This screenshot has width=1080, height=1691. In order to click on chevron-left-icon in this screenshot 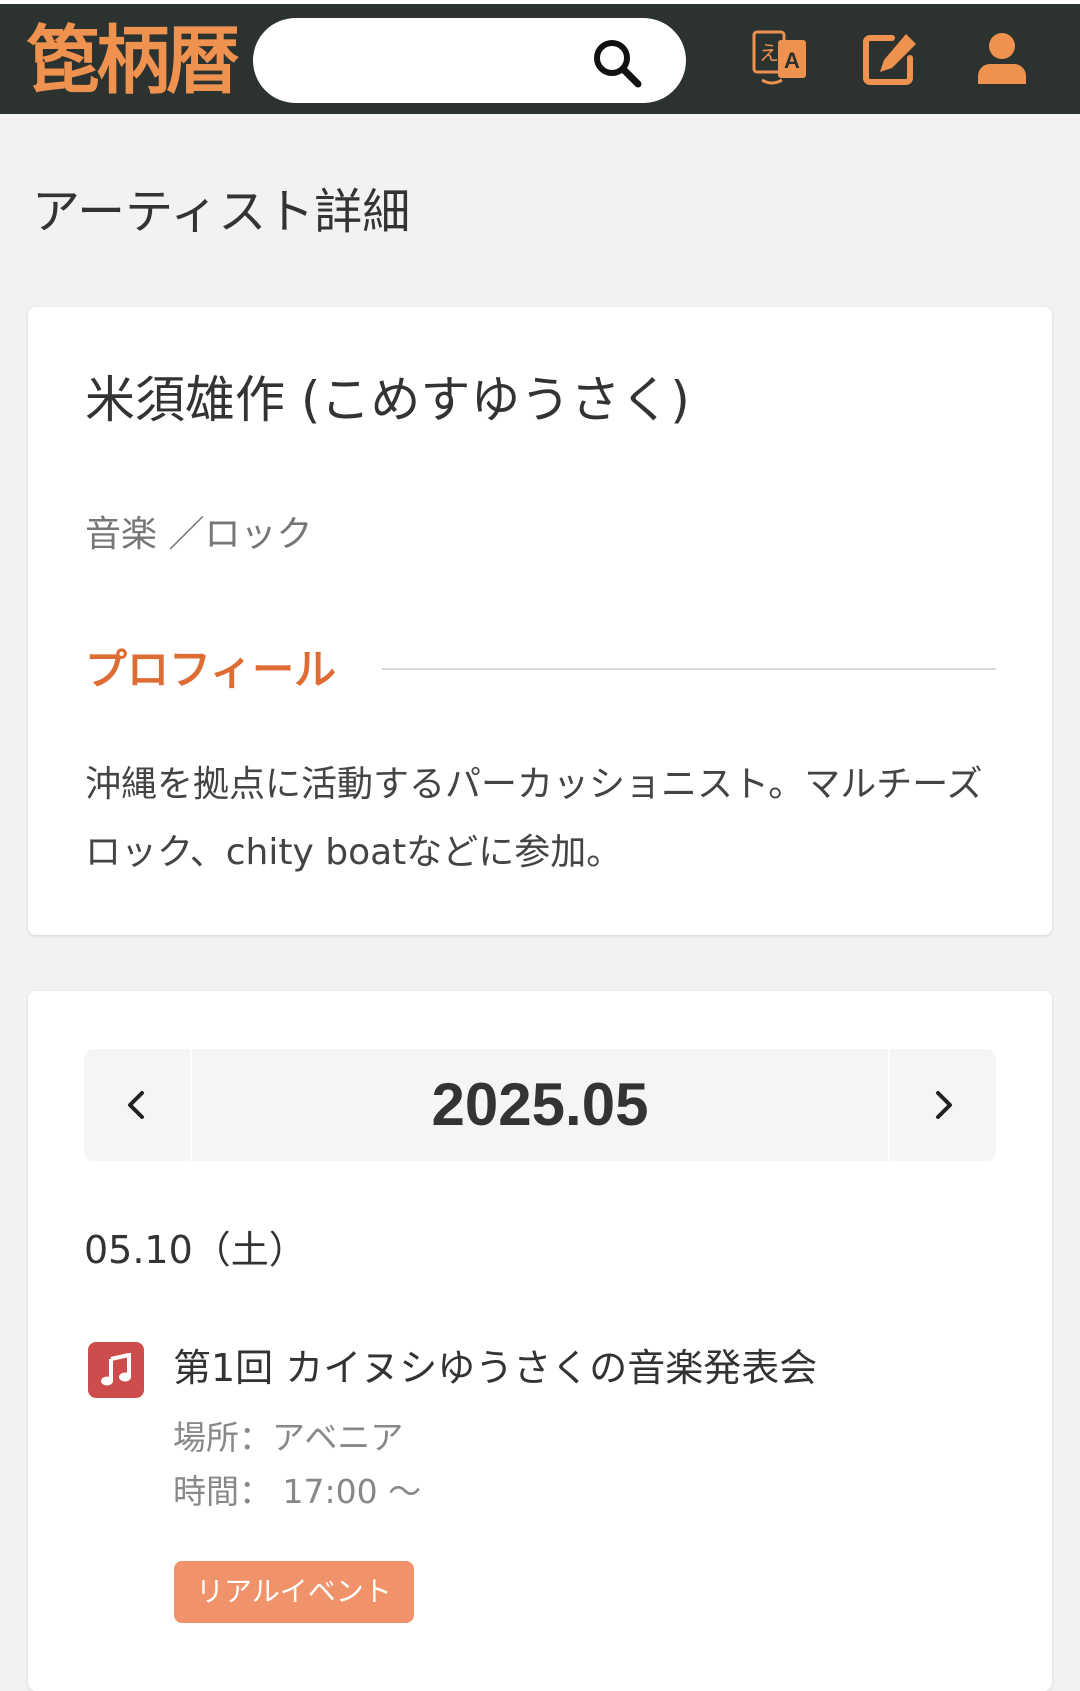, I will do `click(136, 1105)`.